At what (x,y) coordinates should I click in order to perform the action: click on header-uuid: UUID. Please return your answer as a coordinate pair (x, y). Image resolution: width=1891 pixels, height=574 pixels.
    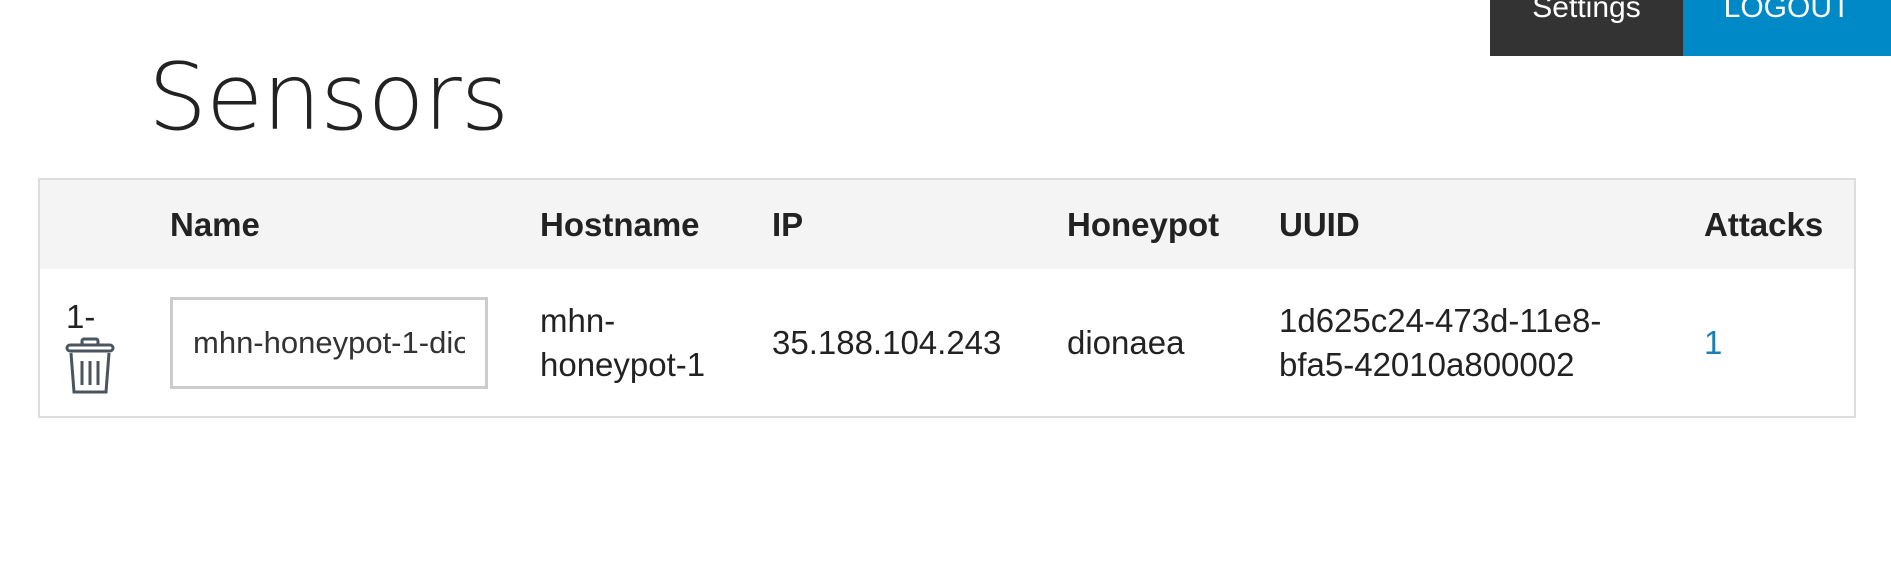
    Looking at the image, I should click on (1319, 224).